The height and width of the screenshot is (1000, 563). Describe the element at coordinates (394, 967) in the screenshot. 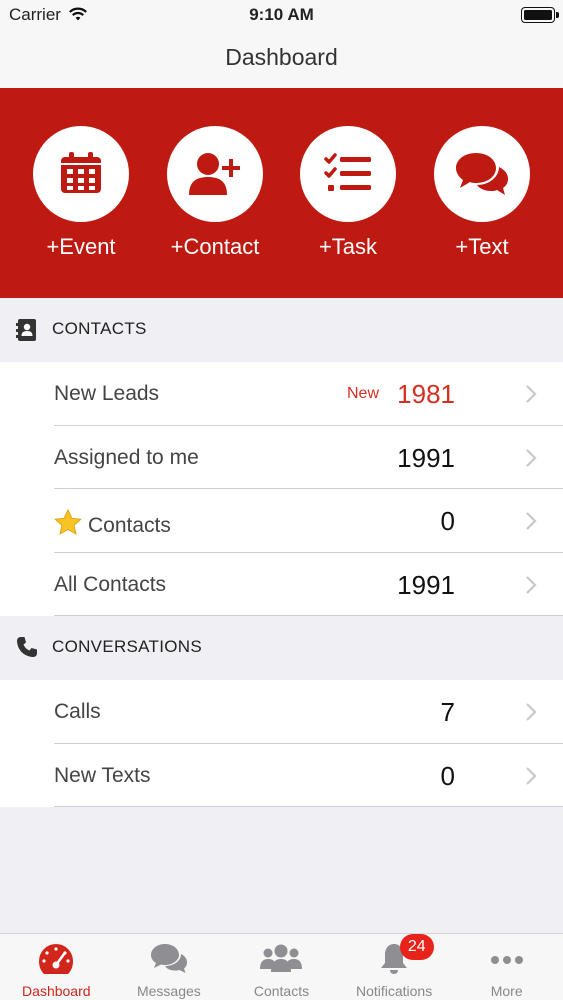

I see `tab-notifications: 24 Notifications` at that location.